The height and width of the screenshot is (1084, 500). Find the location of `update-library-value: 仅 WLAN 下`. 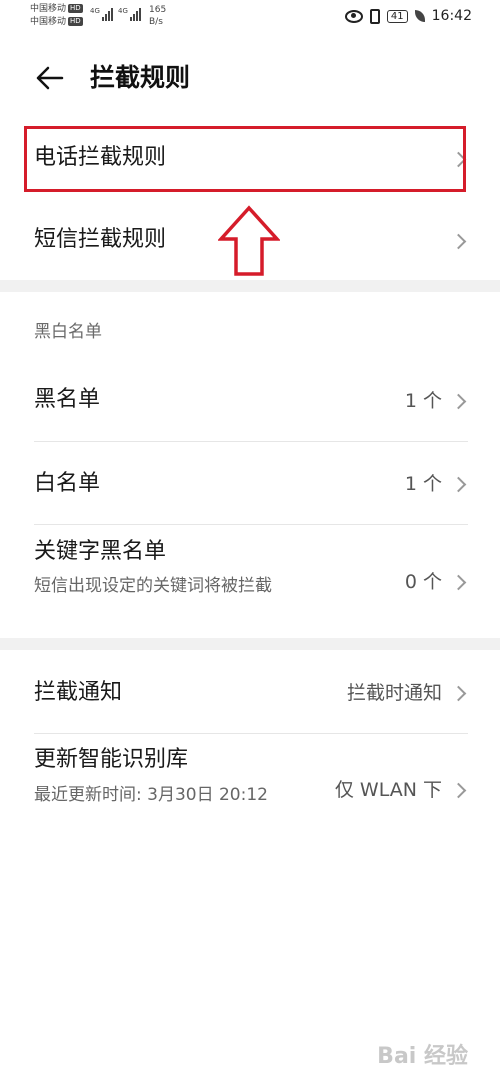

update-library-value: 仅 WLAN 下 is located at coordinates (388, 790).